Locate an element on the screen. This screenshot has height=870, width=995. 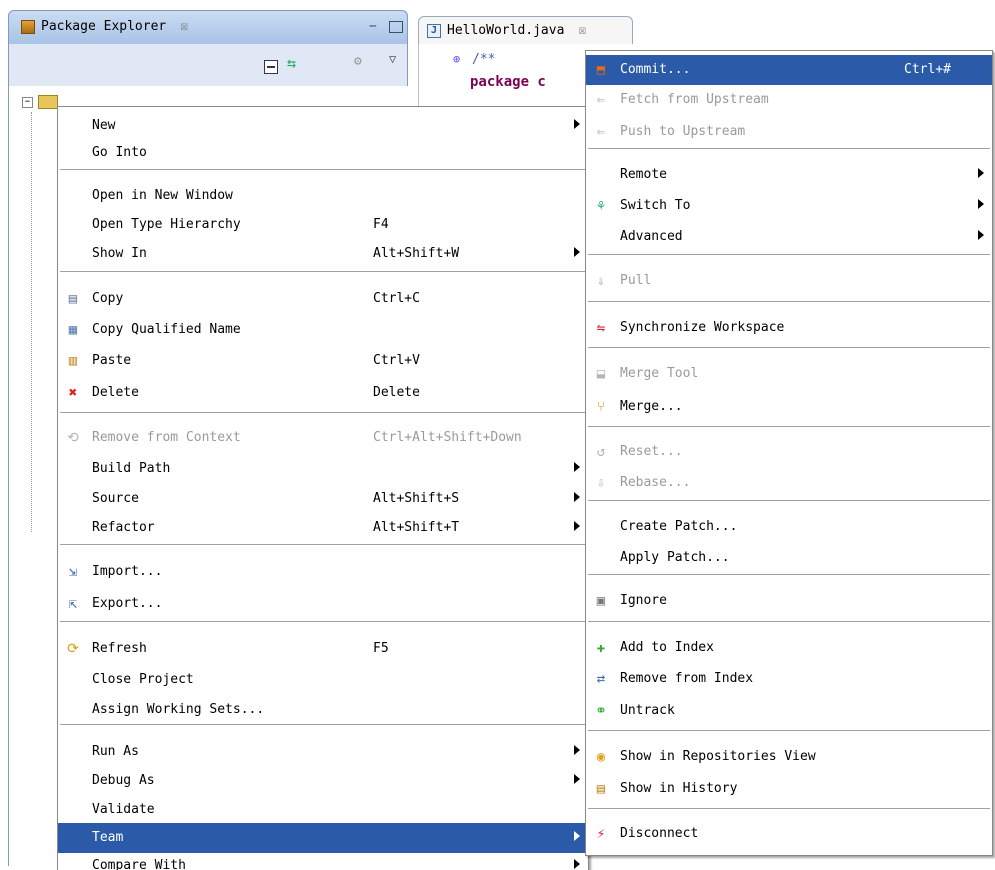
context-menu-item-show-in: Show In Alt+Shift+W is located at coordinates (323, 254).